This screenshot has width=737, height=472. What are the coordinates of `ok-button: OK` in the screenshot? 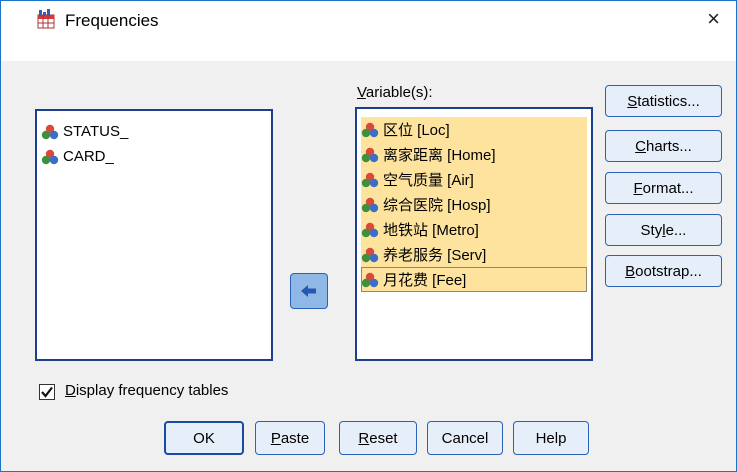 It's located at (204, 438).